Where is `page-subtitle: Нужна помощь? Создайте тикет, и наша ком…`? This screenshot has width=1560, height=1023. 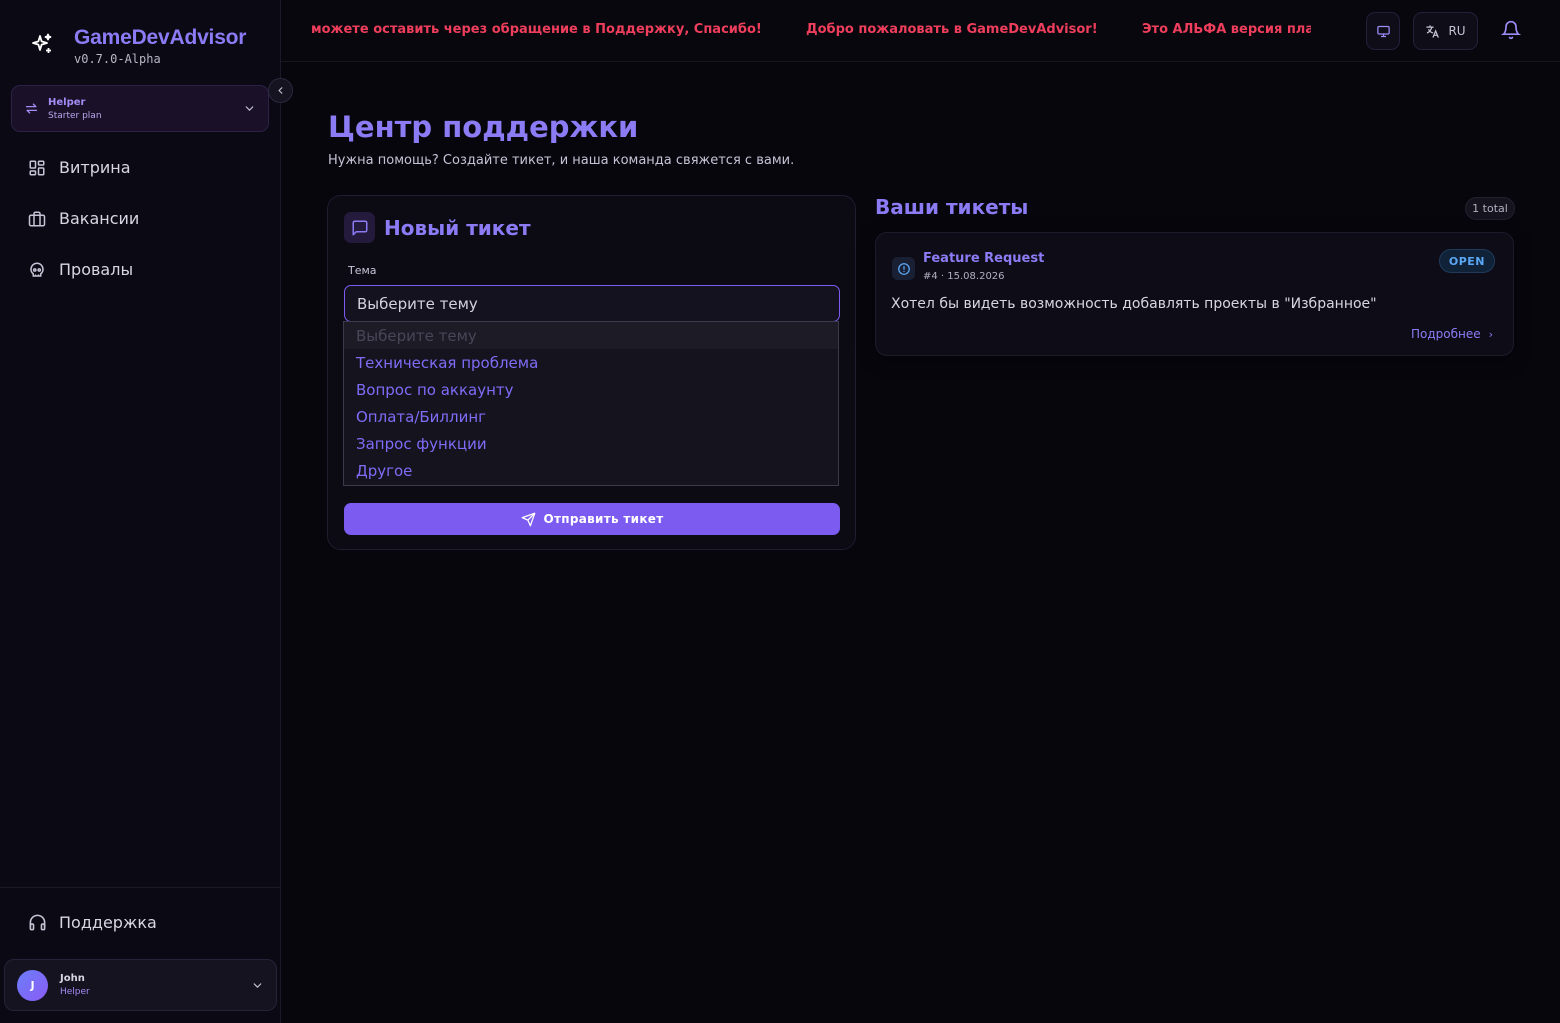 page-subtitle: Нужна помощь? Создайте тикет, и наша ком… is located at coordinates (561, 160).